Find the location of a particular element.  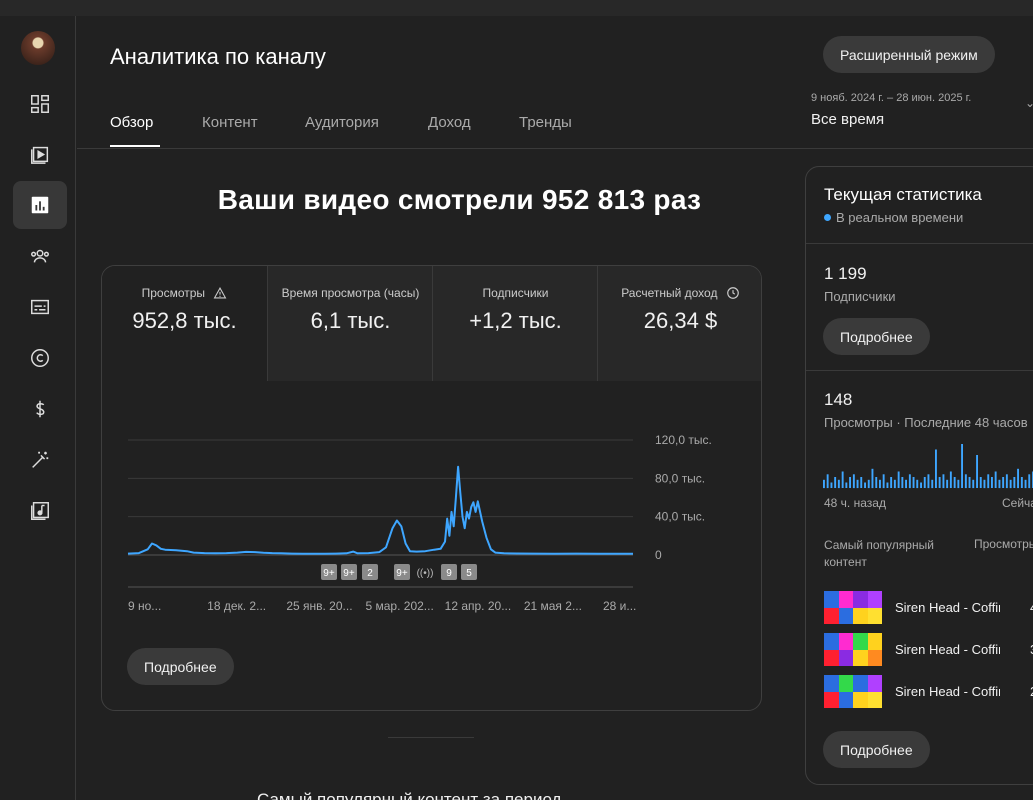

sidebar-item-subtitles is located at coordinates (40, 307).